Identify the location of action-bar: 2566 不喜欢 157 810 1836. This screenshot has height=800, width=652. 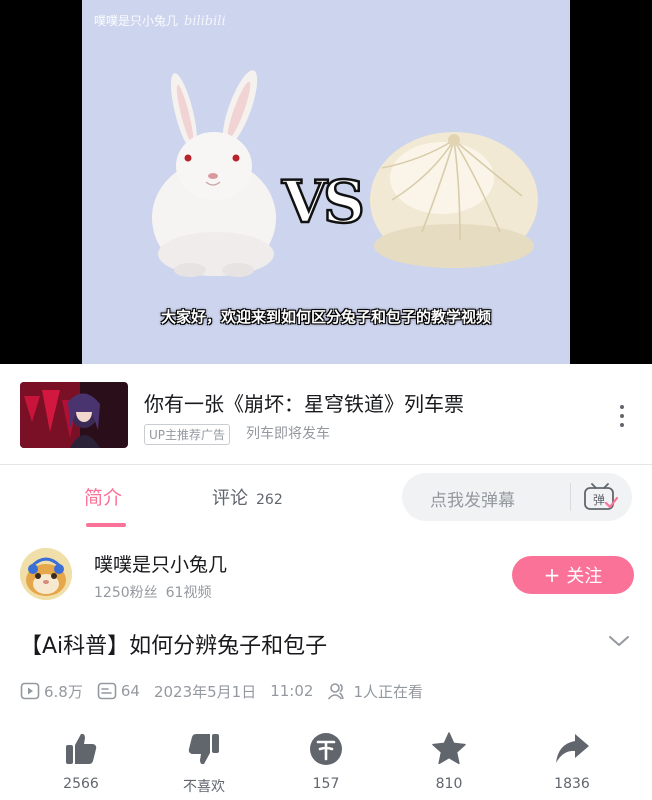
(326, 765).